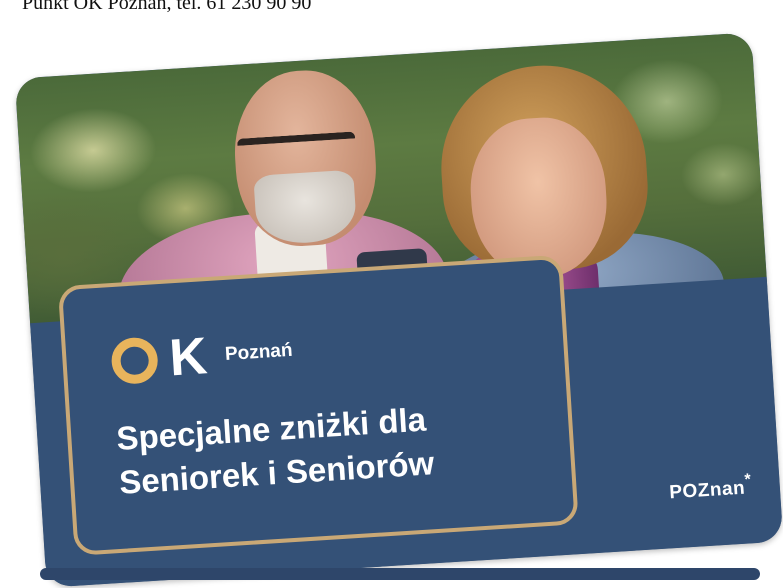 This screenshot has width=783, height=588. What do you see at coordinates (297, 153) in the screenshot?
I see `glasses` at bounding box center [297, 153].